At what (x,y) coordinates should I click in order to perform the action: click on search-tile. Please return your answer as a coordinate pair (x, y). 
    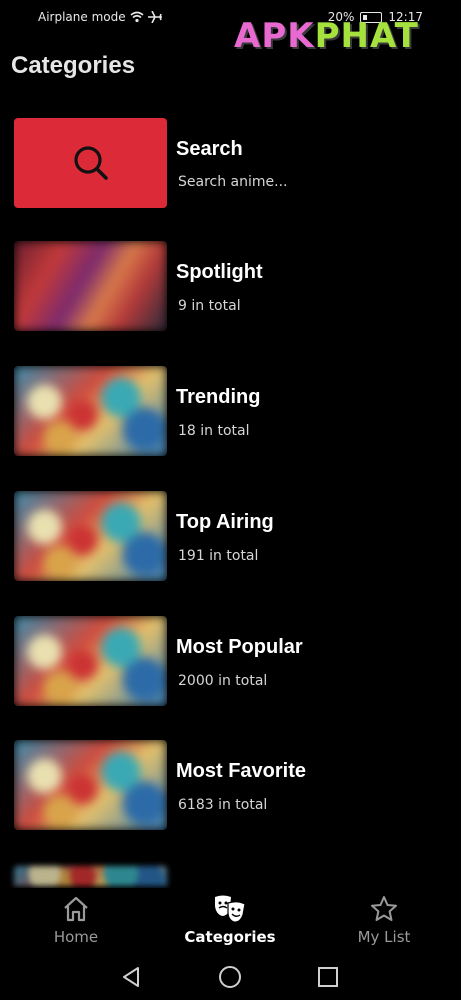
    Looking at the image, I should click on (90, 163).